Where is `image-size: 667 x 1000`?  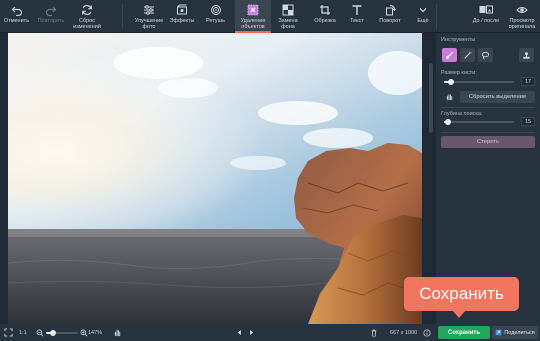
image-size: 667 x 1000 is located at coordinates (404, 332).